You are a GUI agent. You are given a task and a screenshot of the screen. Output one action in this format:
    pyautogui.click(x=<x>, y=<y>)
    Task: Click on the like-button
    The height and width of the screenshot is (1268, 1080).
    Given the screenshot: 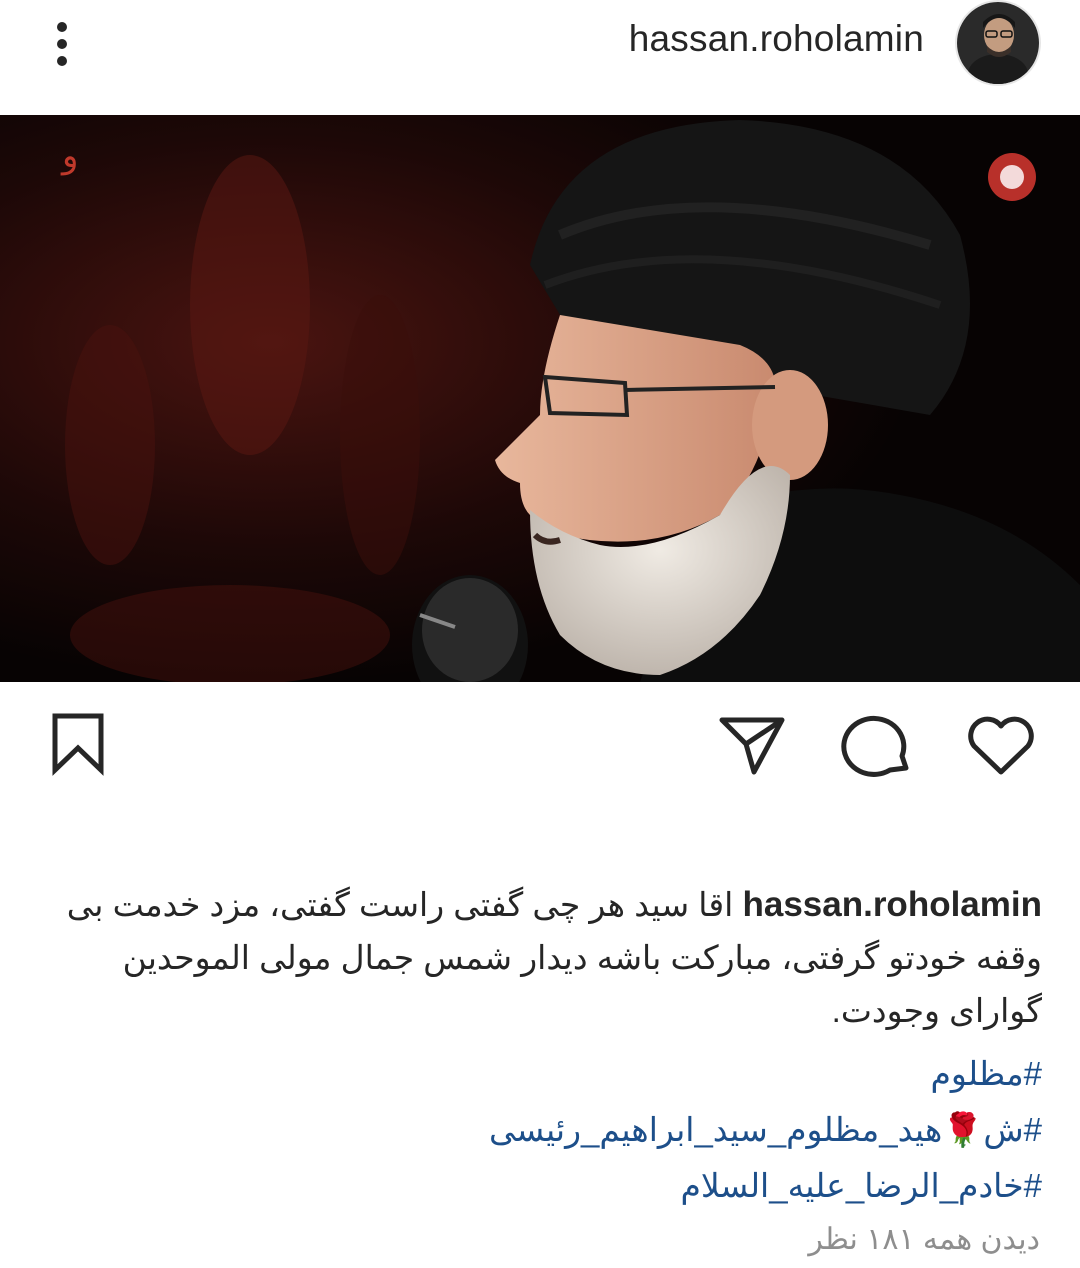 What is the action you would take?
    pyautogui.click(x=1001, y=748)
    